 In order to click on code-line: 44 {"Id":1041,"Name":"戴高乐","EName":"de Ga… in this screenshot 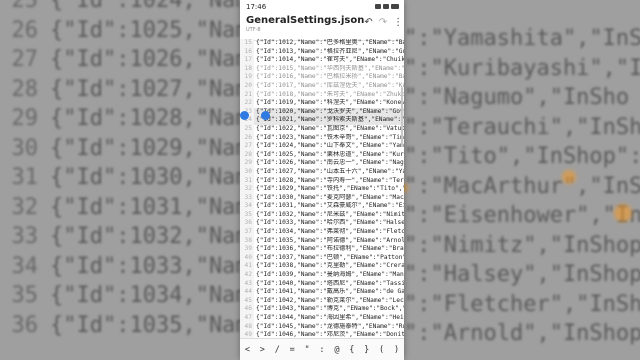, I will do `click(322, 292)`.